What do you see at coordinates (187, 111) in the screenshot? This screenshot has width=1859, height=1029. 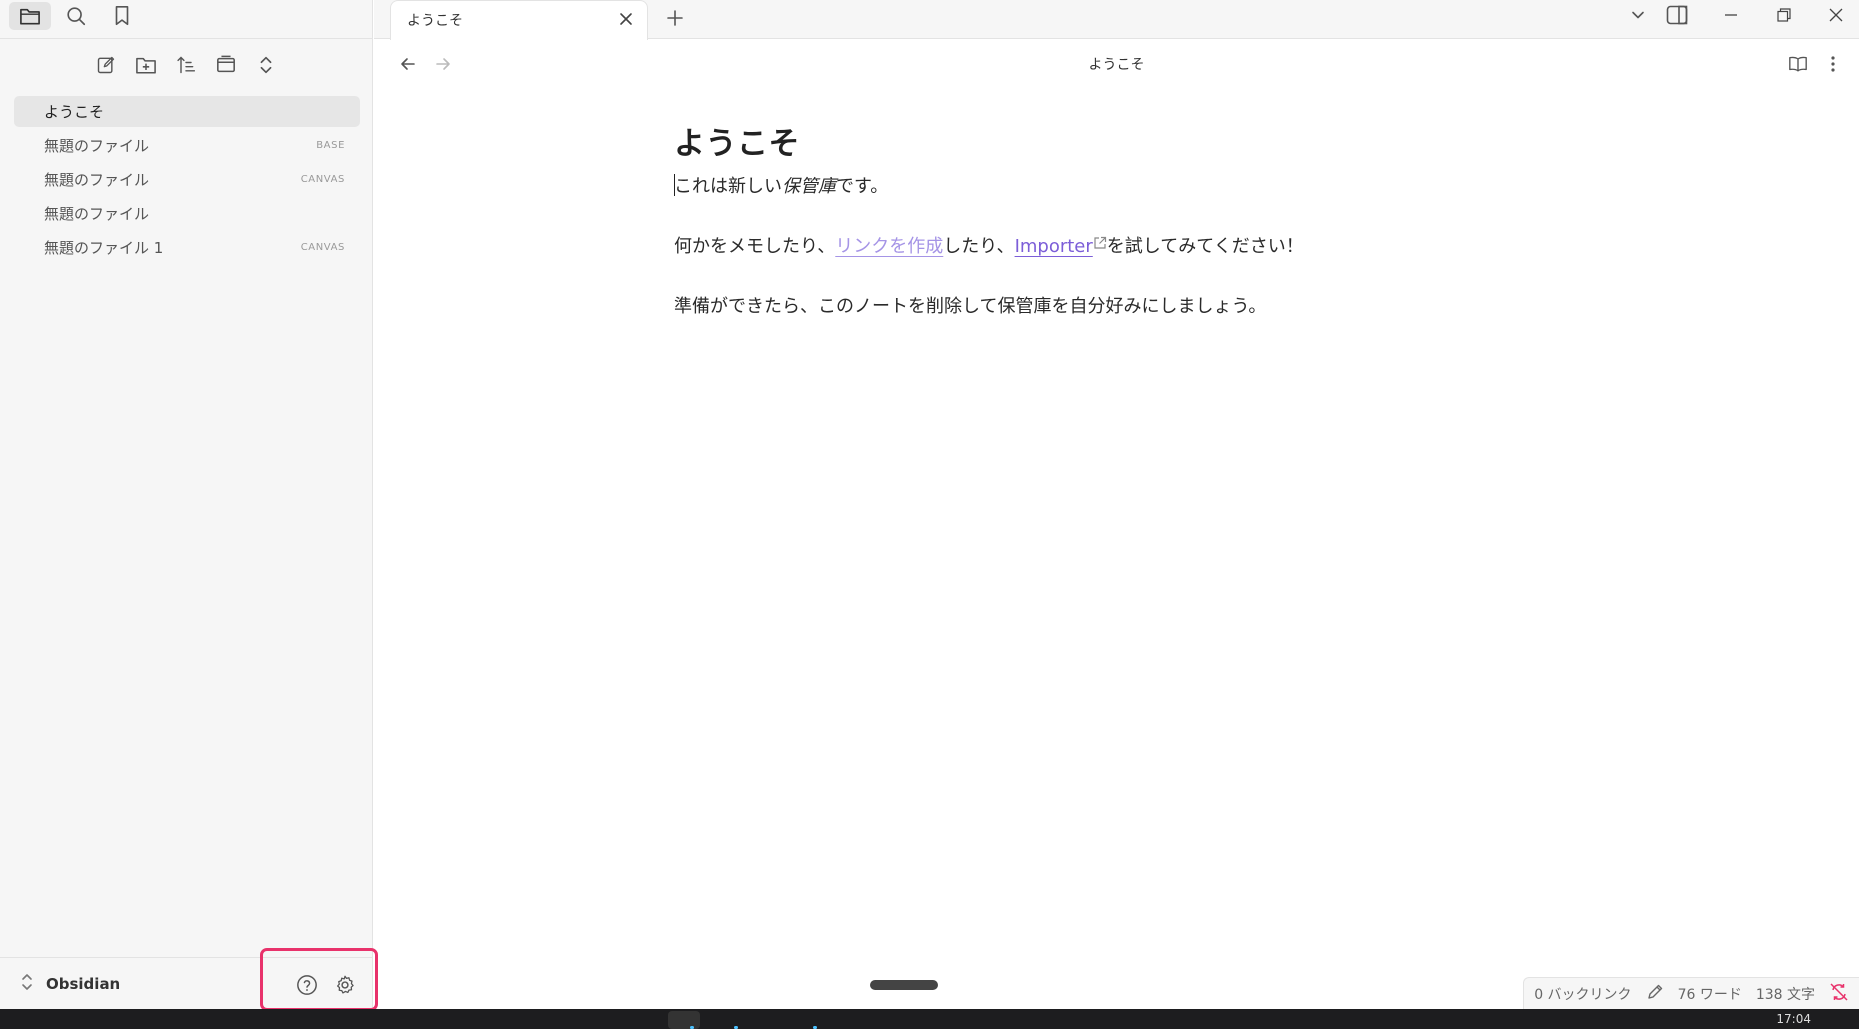 I see `file-item-welcome: ようこそ` at bounding box center [187, 111].